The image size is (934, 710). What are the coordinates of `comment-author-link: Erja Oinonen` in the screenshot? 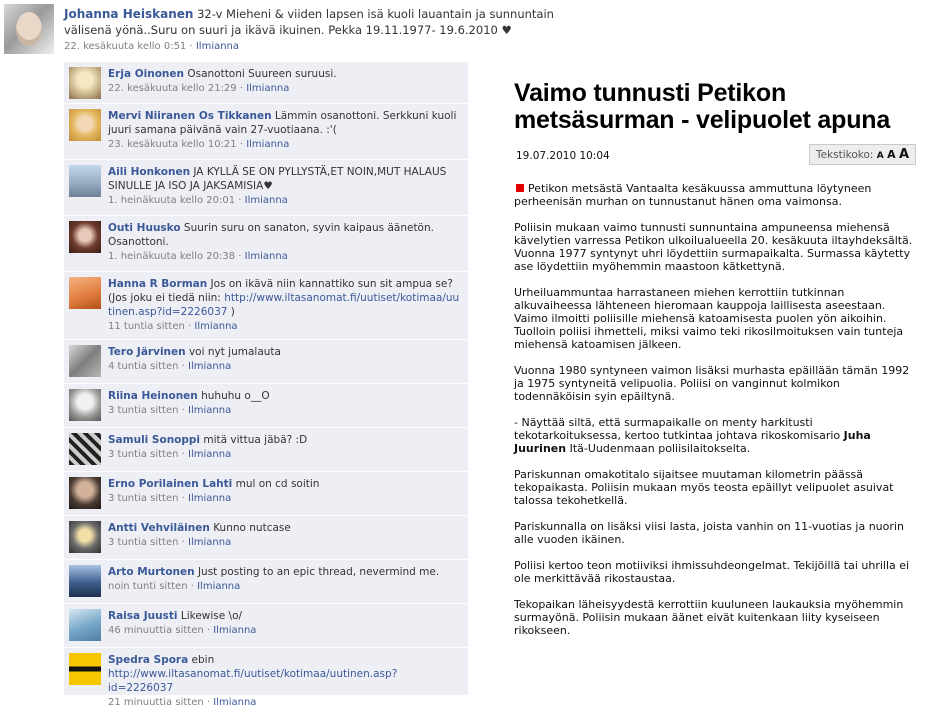 It's located at (146, 74).